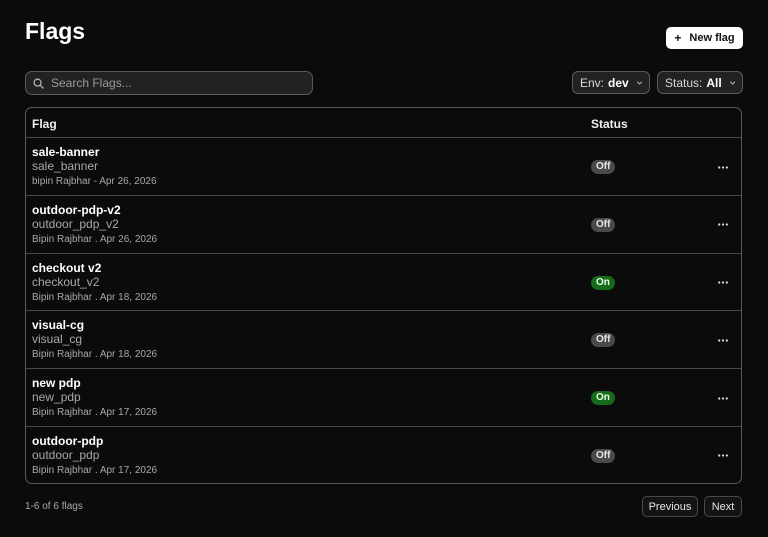  What do you see at coordinates (65, 152) in the screenshot?
I see `flag-name: sale-banner` at bounding box center [65, 152].